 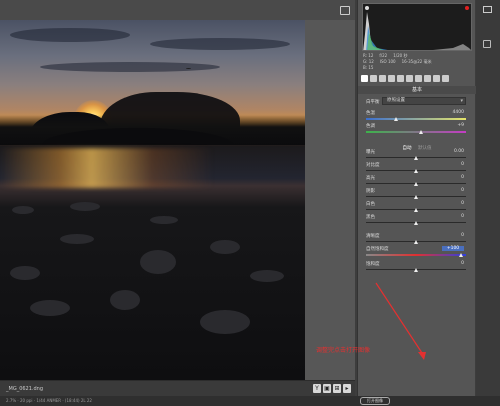 What do you see at coordinates (370, 204) in the screenshot?
I see `slider-label: 白色` at bounding box center [370, 204].